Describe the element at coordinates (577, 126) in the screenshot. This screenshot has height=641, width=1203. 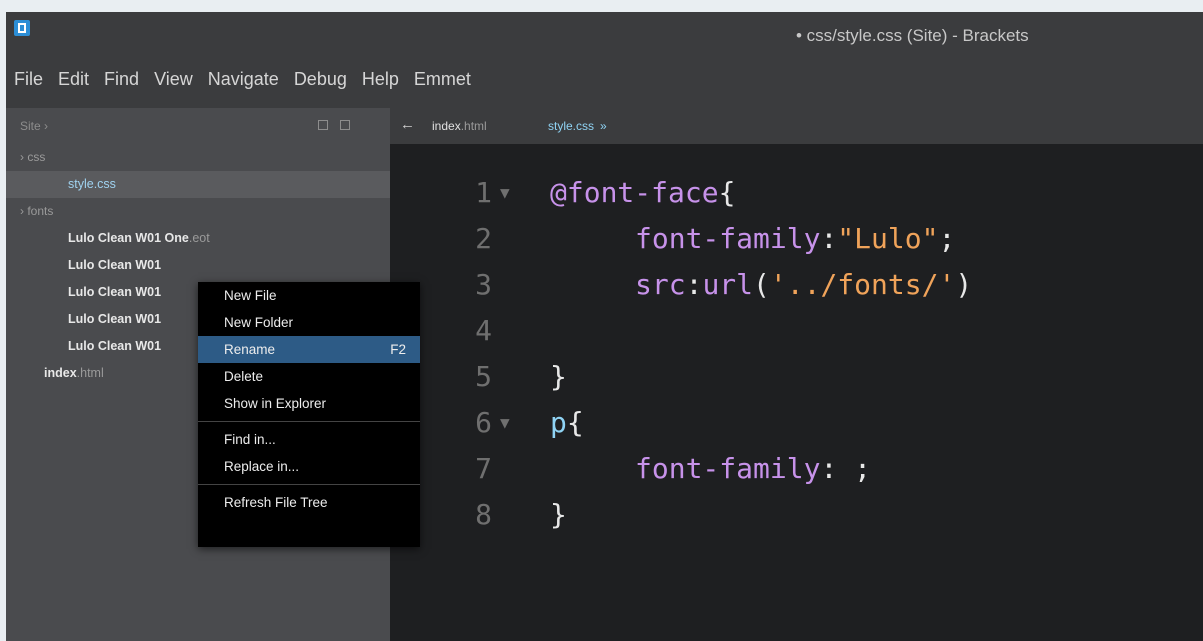
I see `tab-style-css: style.css»` at that location.